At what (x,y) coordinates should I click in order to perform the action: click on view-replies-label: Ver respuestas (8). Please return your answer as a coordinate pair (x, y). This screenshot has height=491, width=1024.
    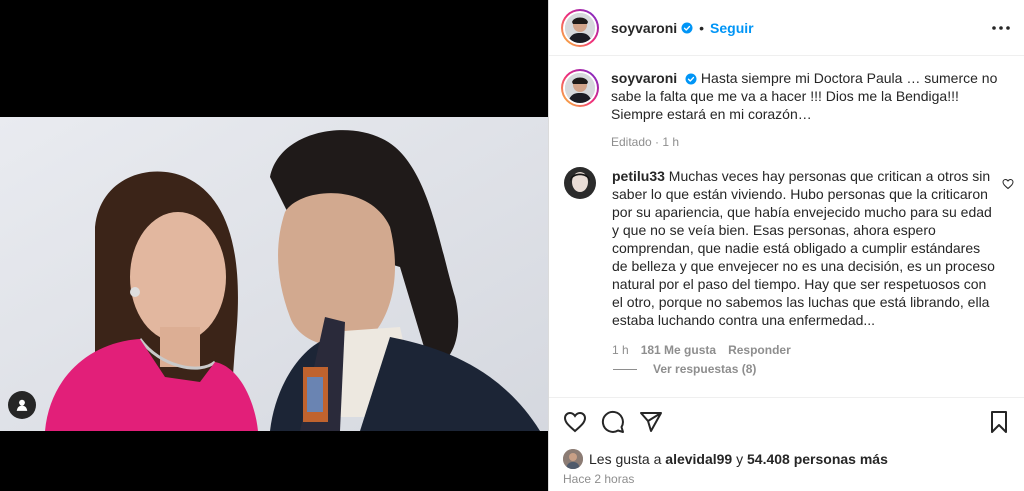
    Looking at the image, I should click on (705, 369).